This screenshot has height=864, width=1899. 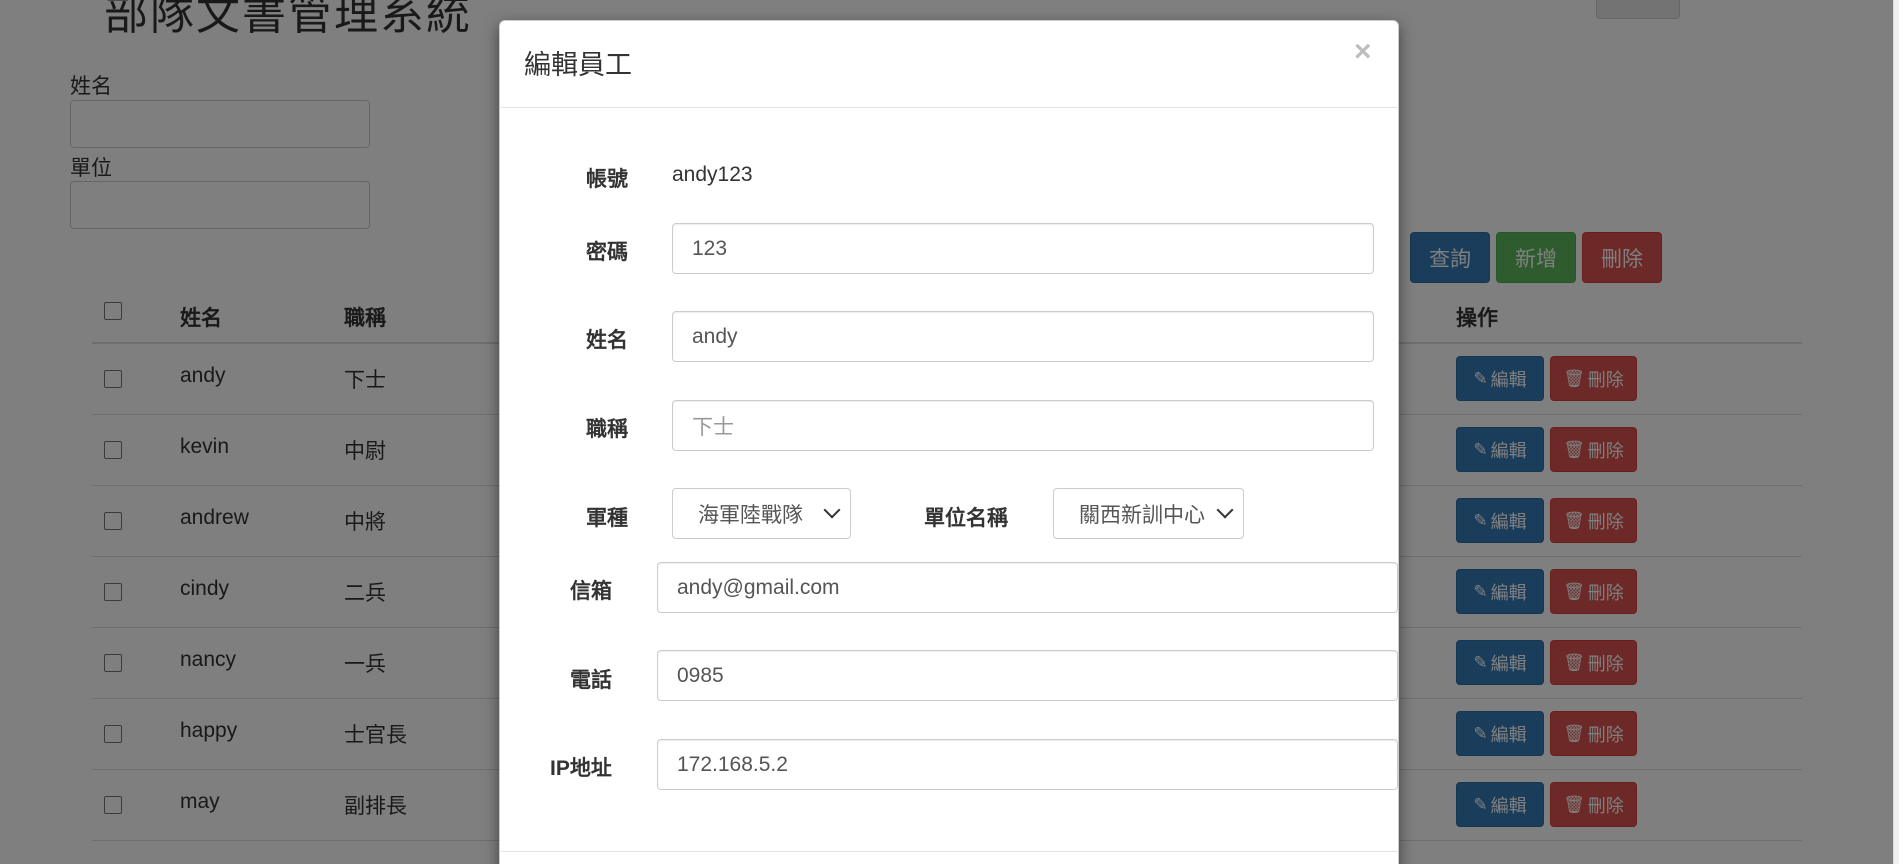 I want to click on close-icon: ×, so click(x=1363, y=52).